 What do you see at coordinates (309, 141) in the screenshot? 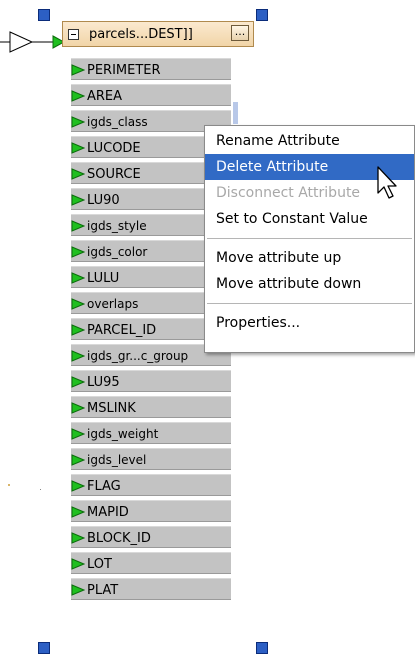
I see `menu-item-rename-attribute: Rename Attribute` at bounding box center [309, 141].